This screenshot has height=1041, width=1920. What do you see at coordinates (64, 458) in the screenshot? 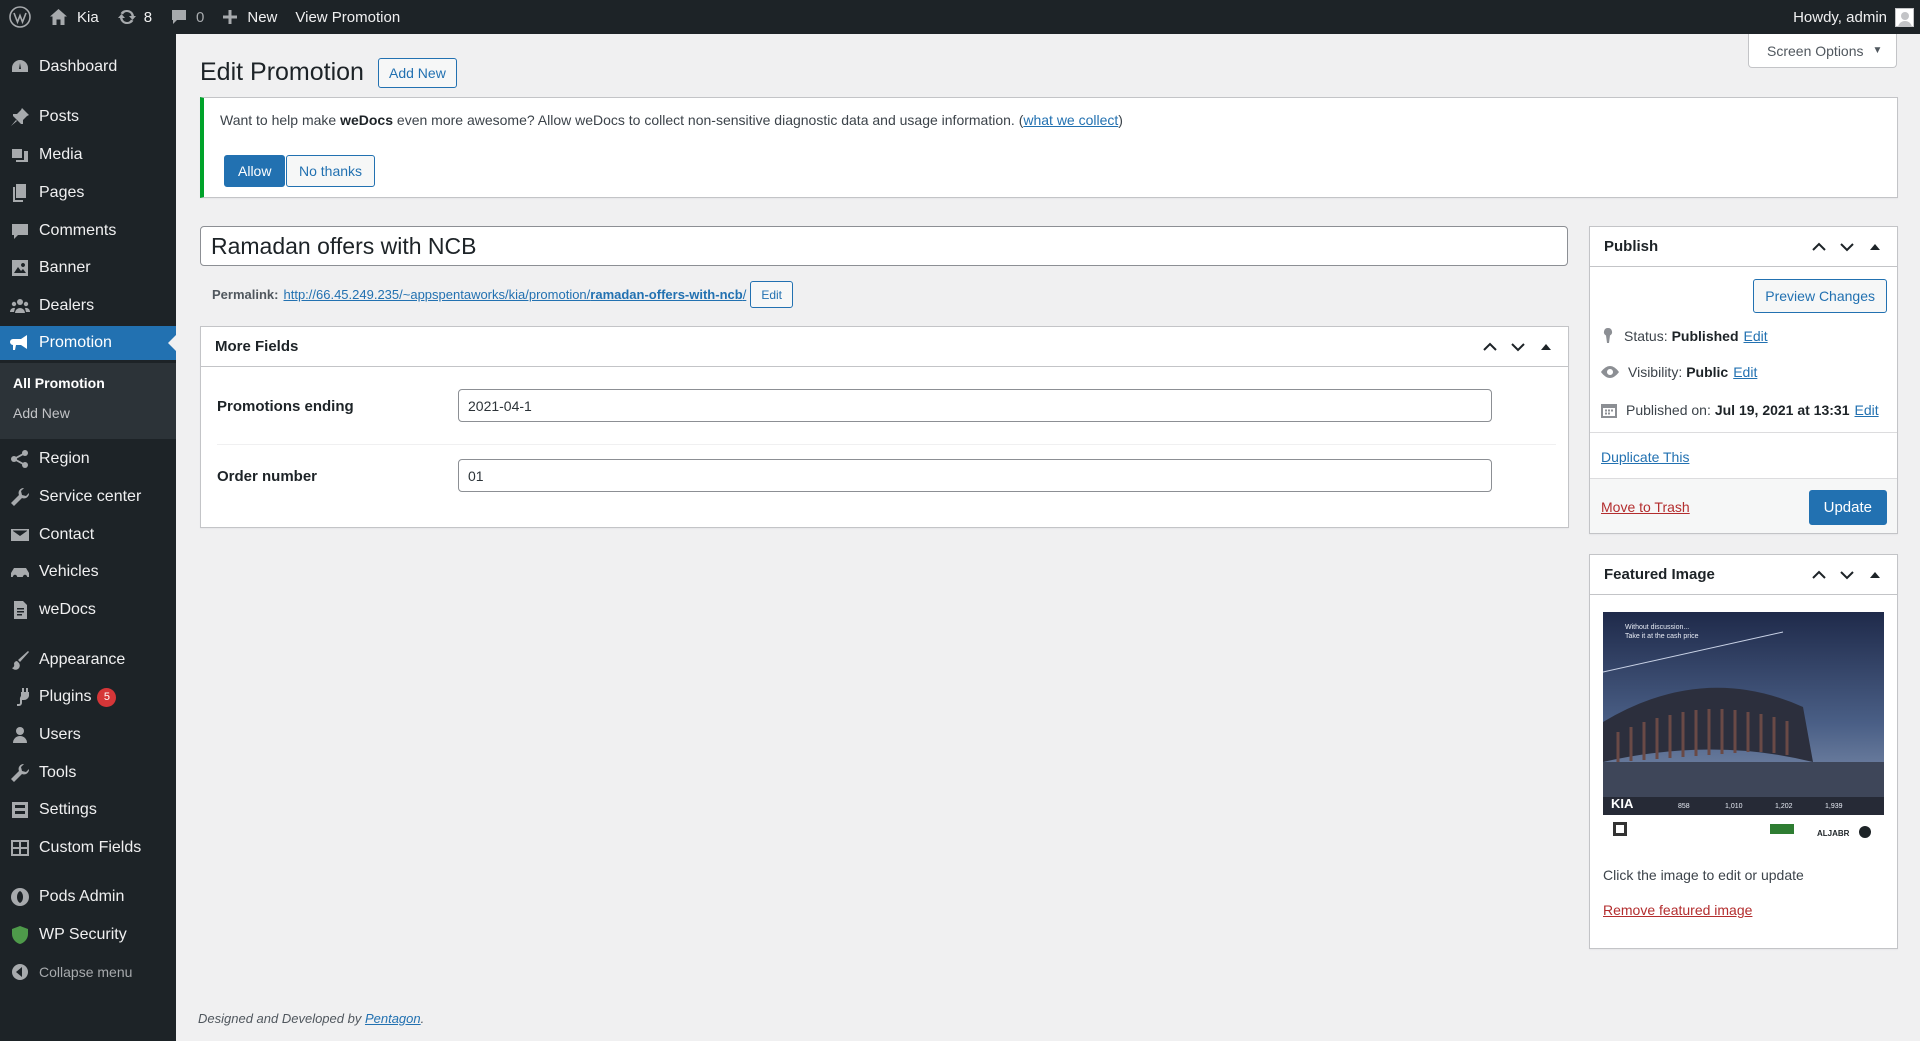
I see `sidebar-item-label: Region` at bounding box center [64, 458].